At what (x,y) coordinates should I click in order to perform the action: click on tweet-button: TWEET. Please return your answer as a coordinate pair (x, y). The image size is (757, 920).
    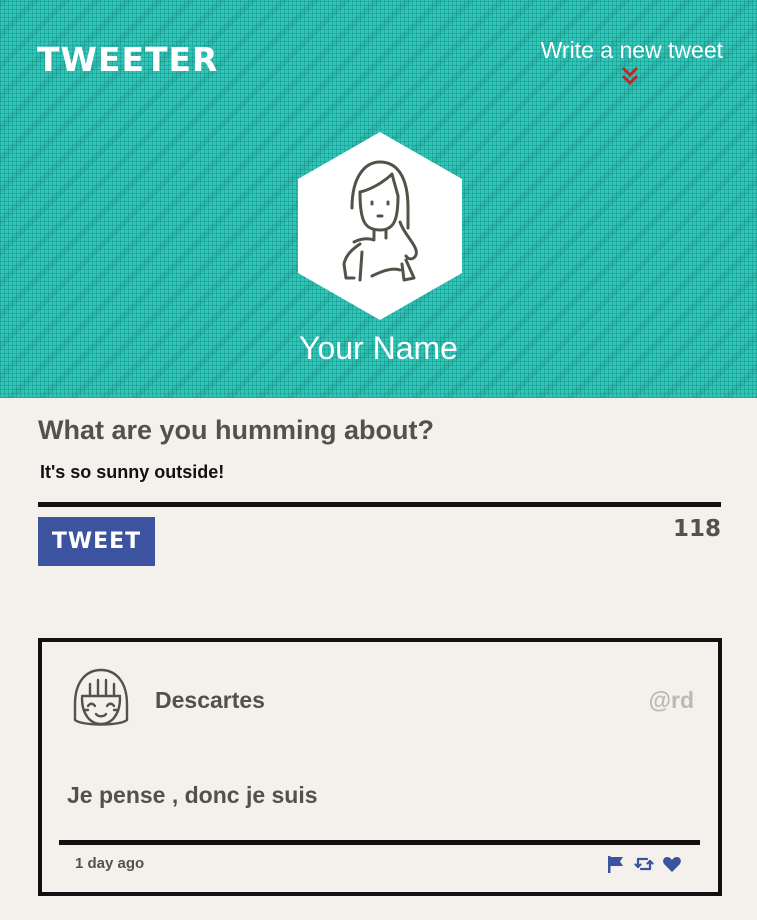
    Looking at the image, I should click on (96, 541).